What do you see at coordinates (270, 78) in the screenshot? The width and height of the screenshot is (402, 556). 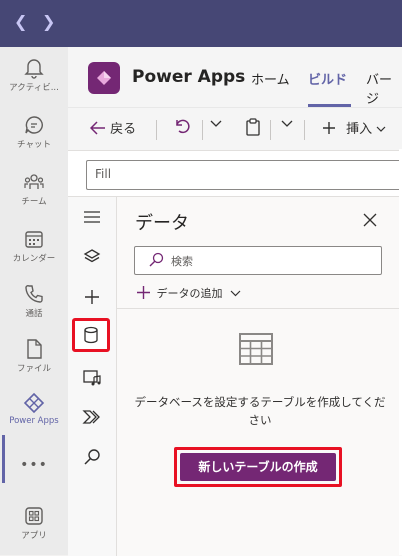 I see `tab-home: ホーム` at bounding box center [270, 78].